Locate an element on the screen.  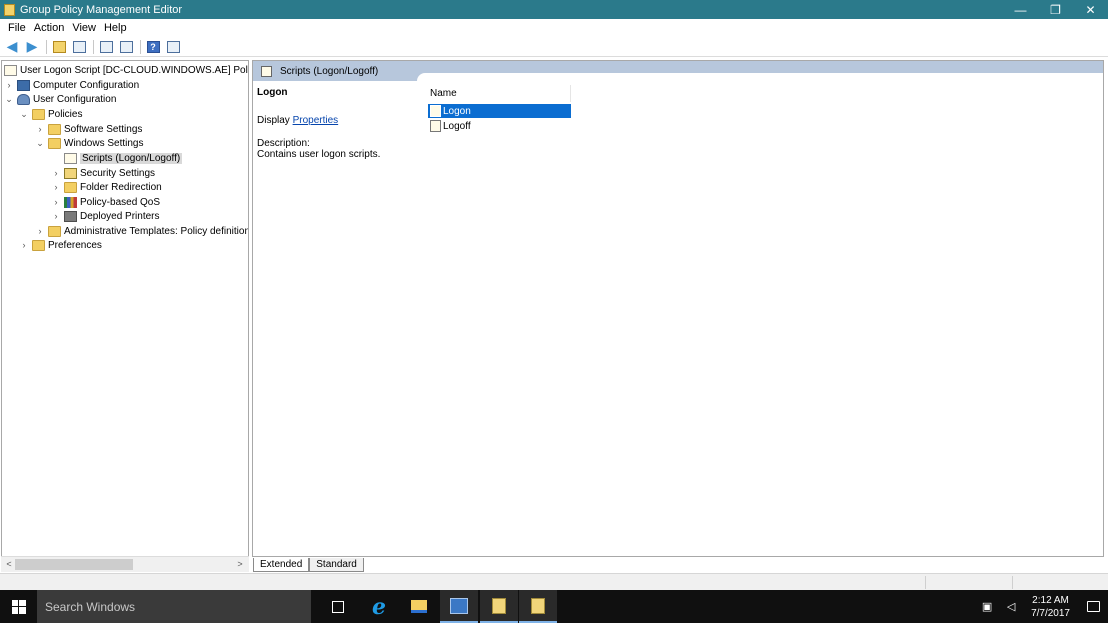
internet-explorer-button: e is located at coordinates (379, 606).